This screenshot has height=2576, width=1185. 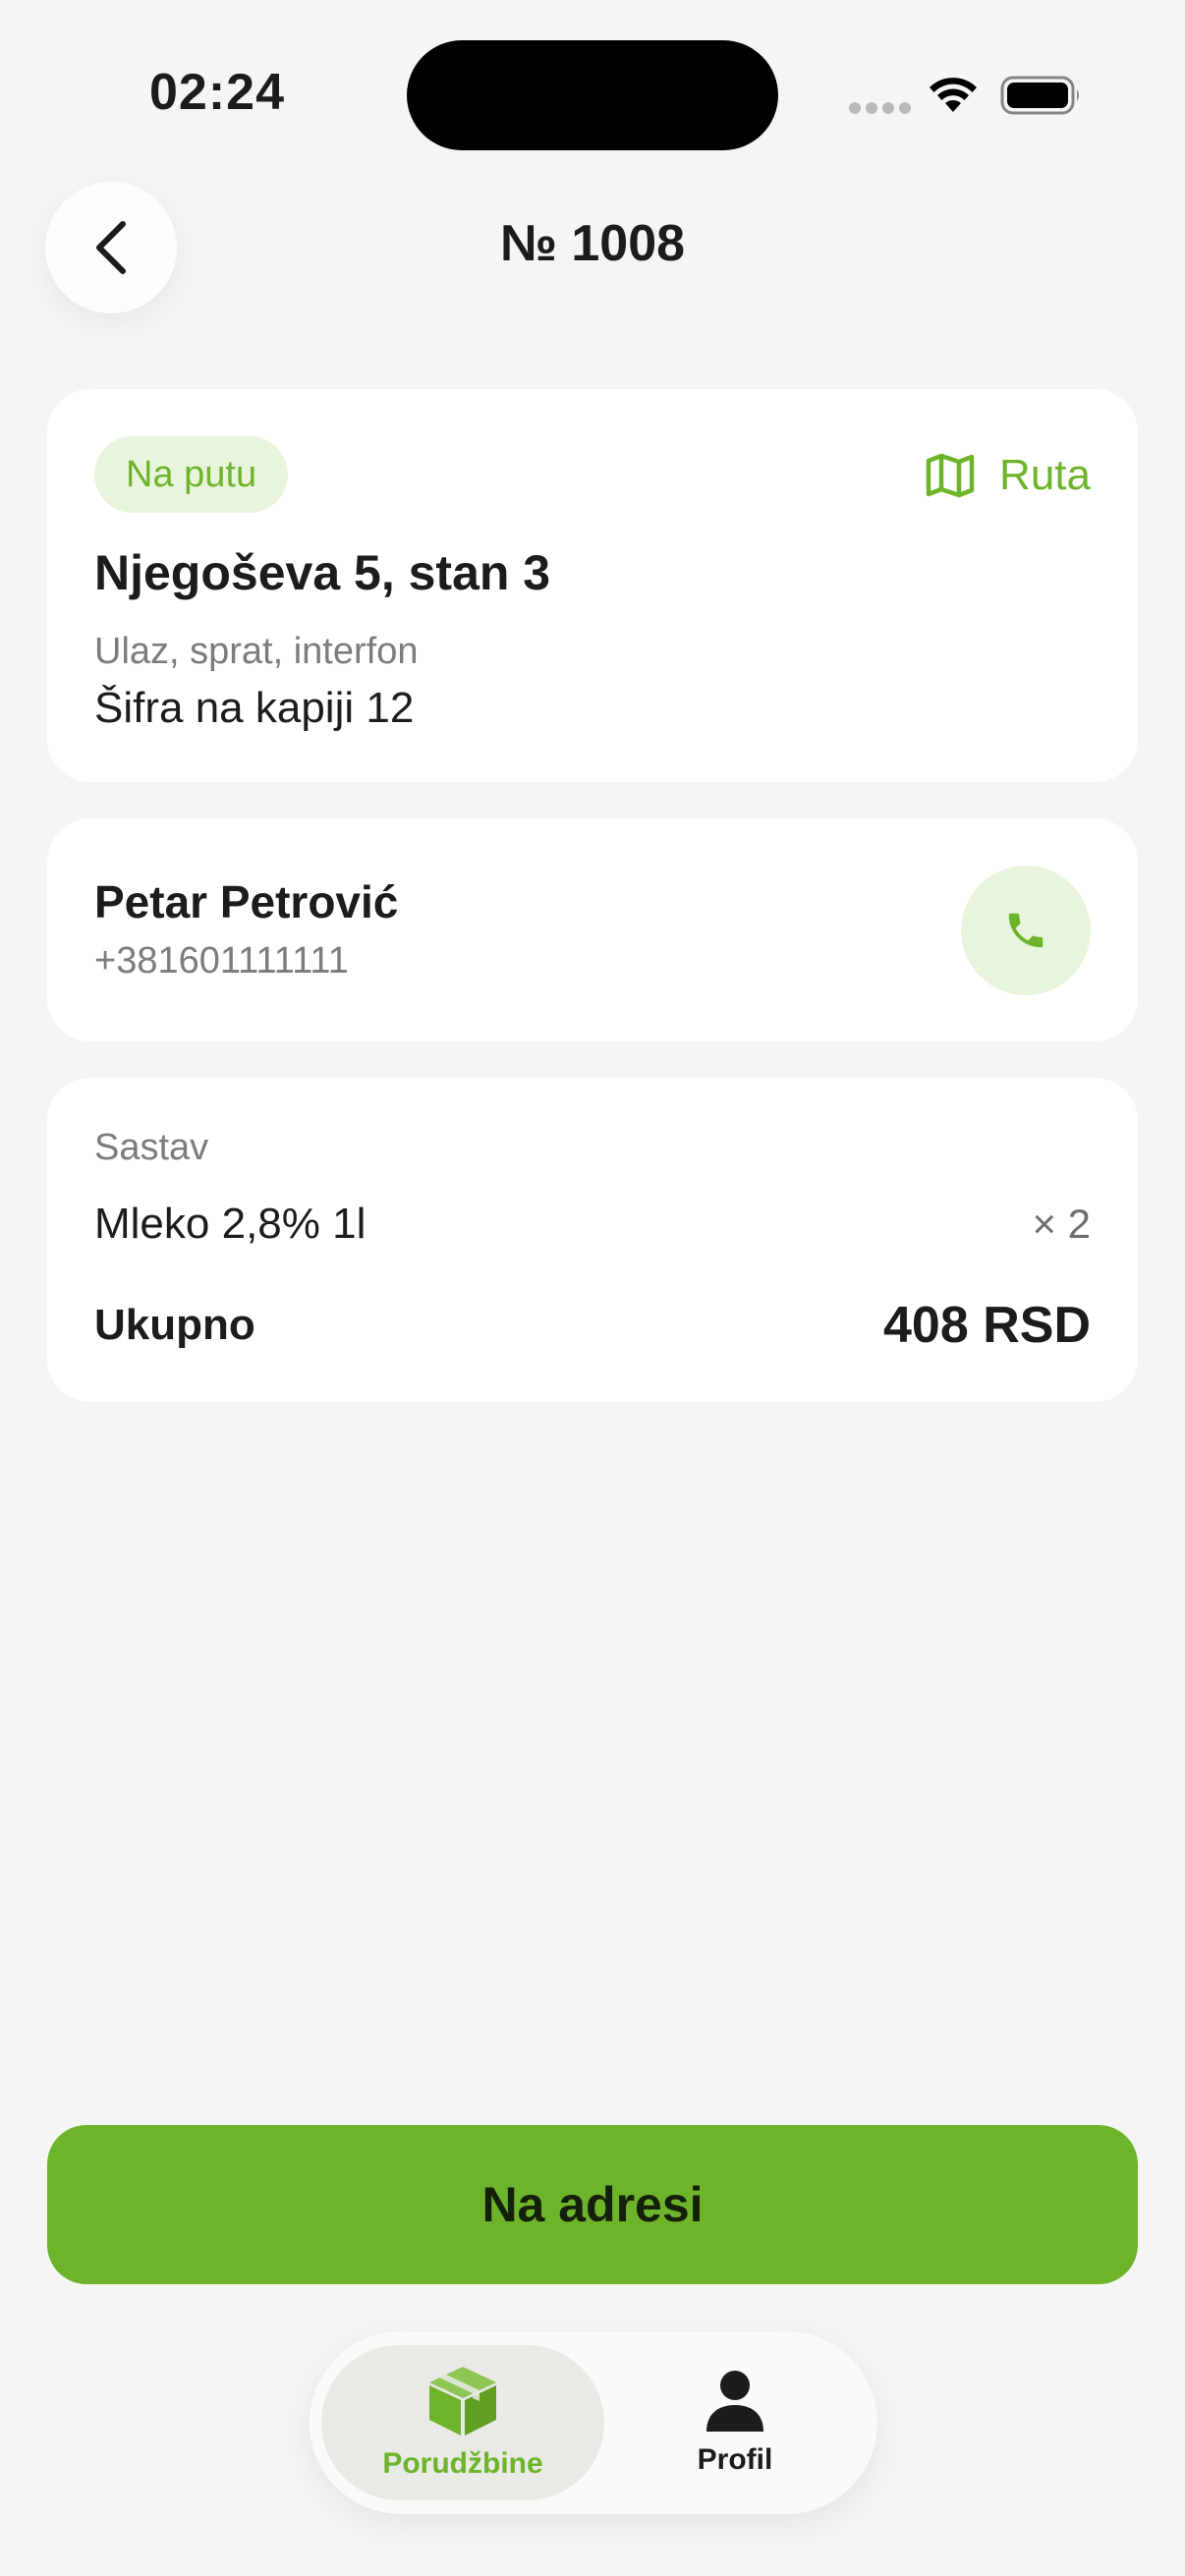 What do you see at coordinates (735, 2459) in the screenshot?
I see `tab-profile-label: Profil` at bounding box center [735, 2459].